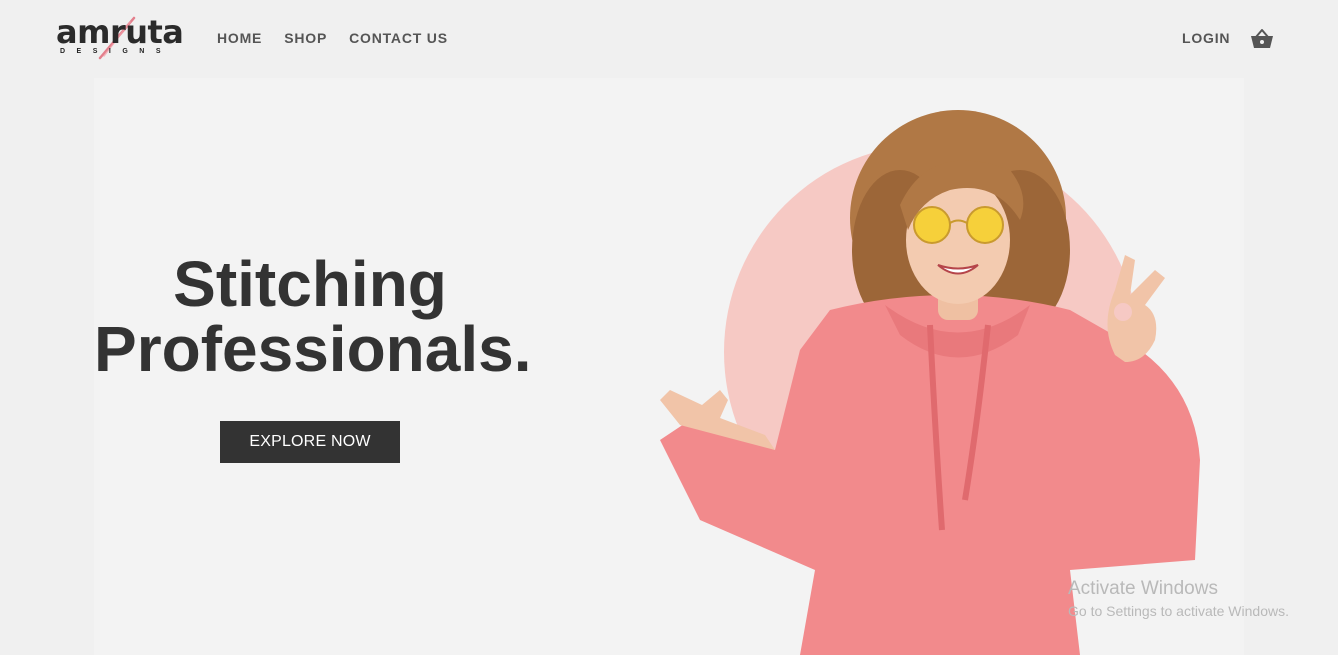 This screenshot has height=655, width=1338. I want to click on brand-tagline: DESIGNS, so click(116, 51).